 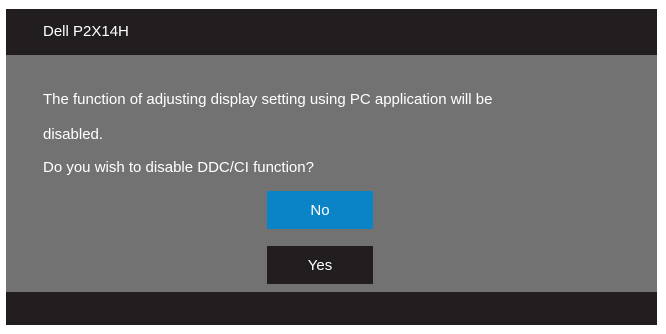 What do you see at coordinates (73, 134) in the screenshot?
I see `message-line-2: disabled.` at bounding box center [73, 134].